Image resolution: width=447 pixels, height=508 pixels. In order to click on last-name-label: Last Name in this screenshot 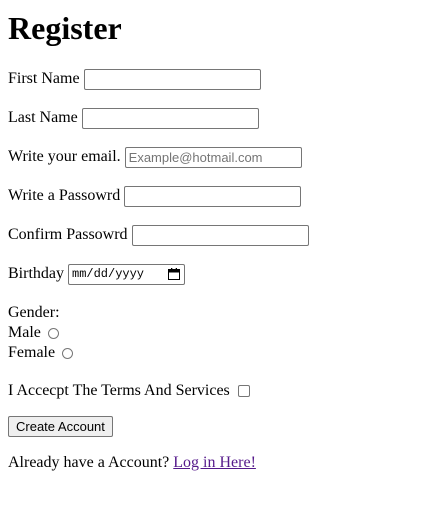, I will do `click(43, 117)`.